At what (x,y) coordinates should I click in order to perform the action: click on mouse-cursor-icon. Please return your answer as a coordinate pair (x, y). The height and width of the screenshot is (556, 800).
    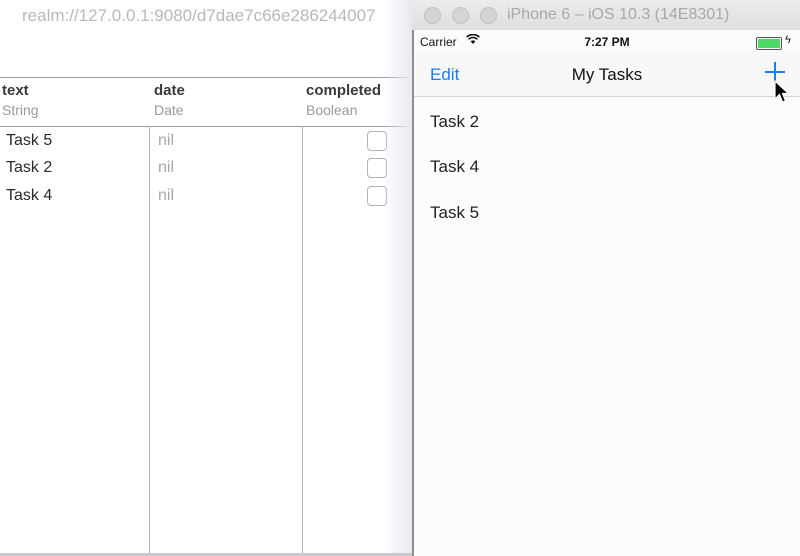
    Looking at the image, I should click on (782, 91).